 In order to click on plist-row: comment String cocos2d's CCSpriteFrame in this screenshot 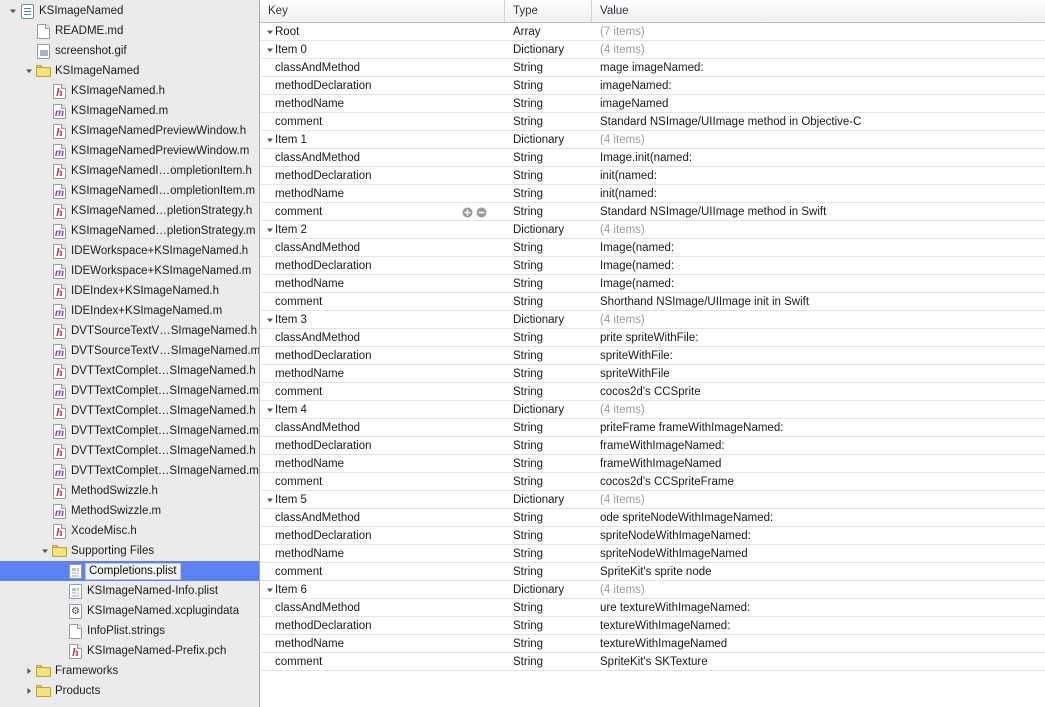, I will do `click(652, 482)`.